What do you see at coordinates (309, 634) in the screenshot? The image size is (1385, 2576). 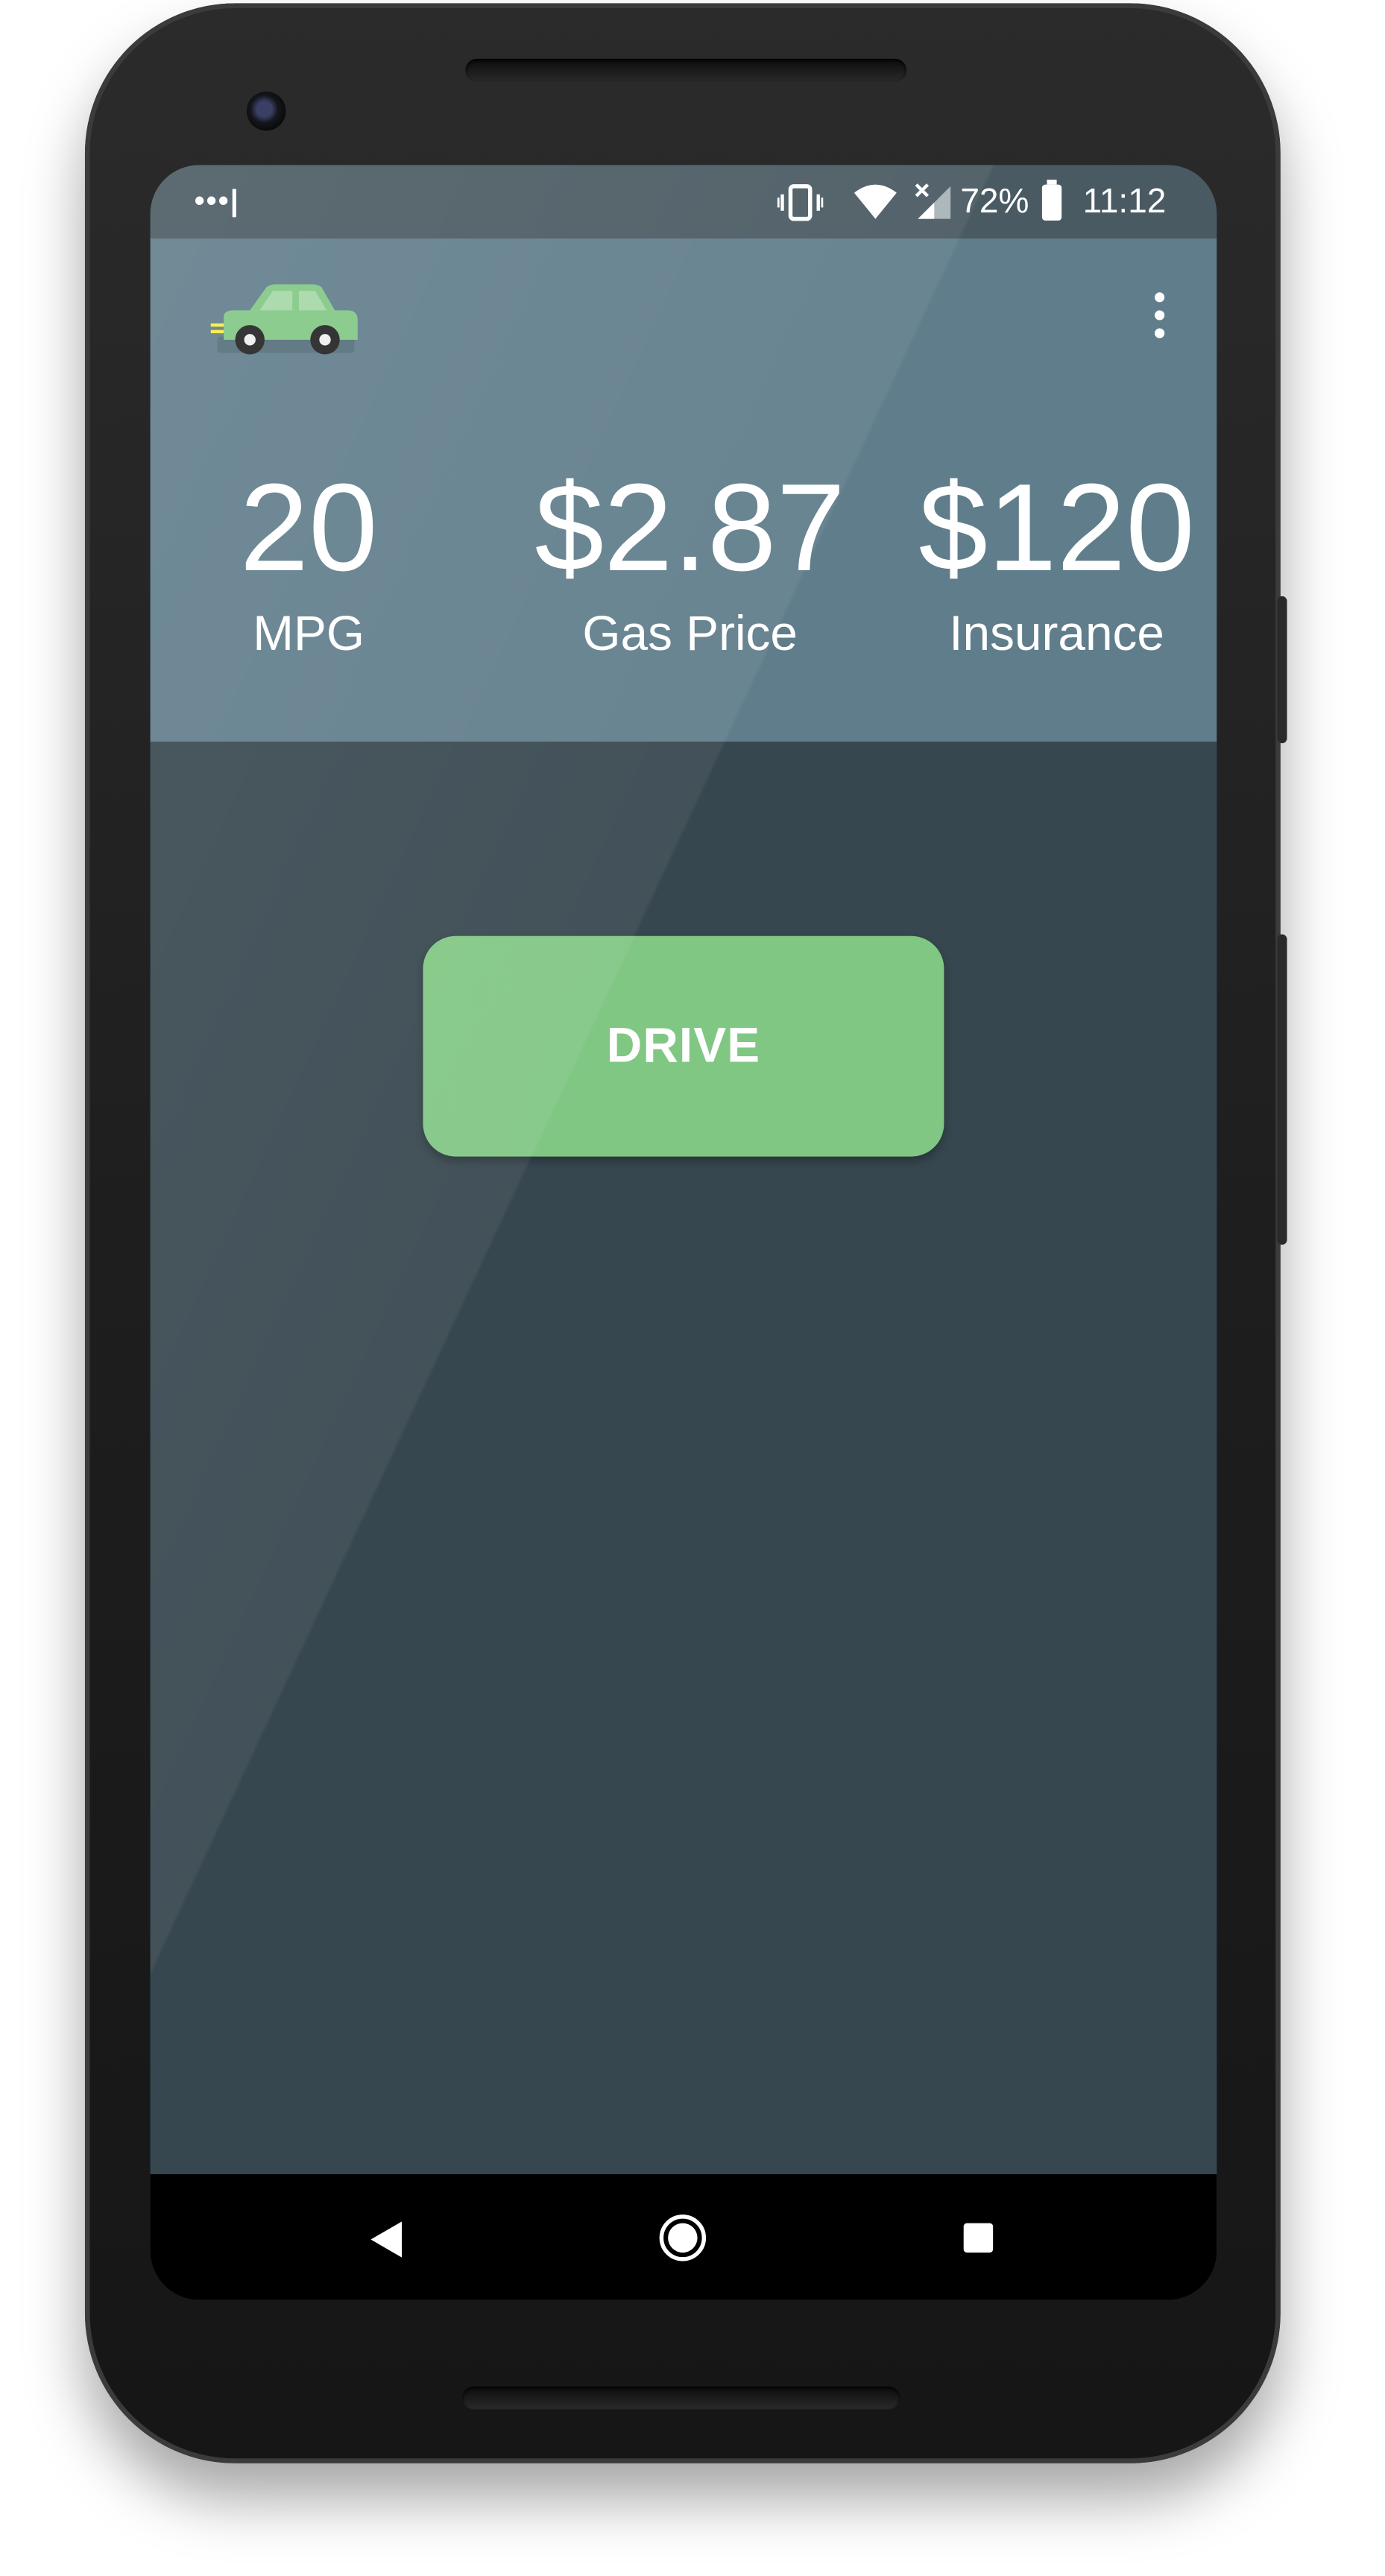 I see `mpg-label: MPG` at bounding box center [309, 634].